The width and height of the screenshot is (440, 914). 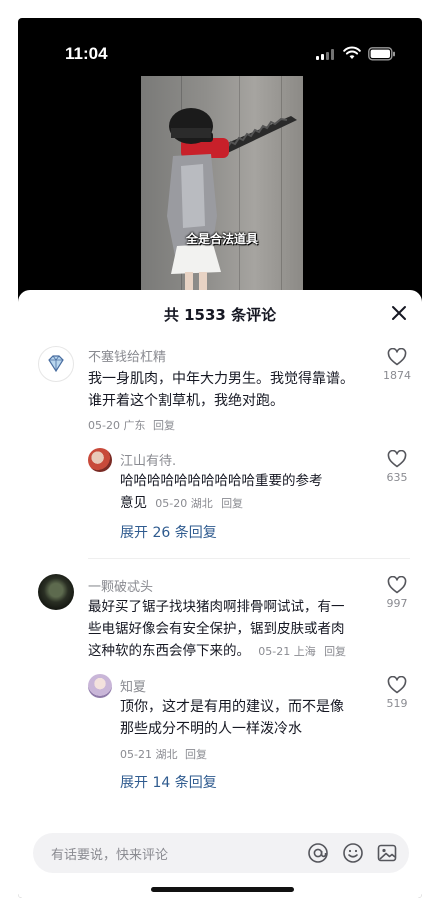 I want to click on comment-date-location: 05-21 上海, so click(x=287, y=651).